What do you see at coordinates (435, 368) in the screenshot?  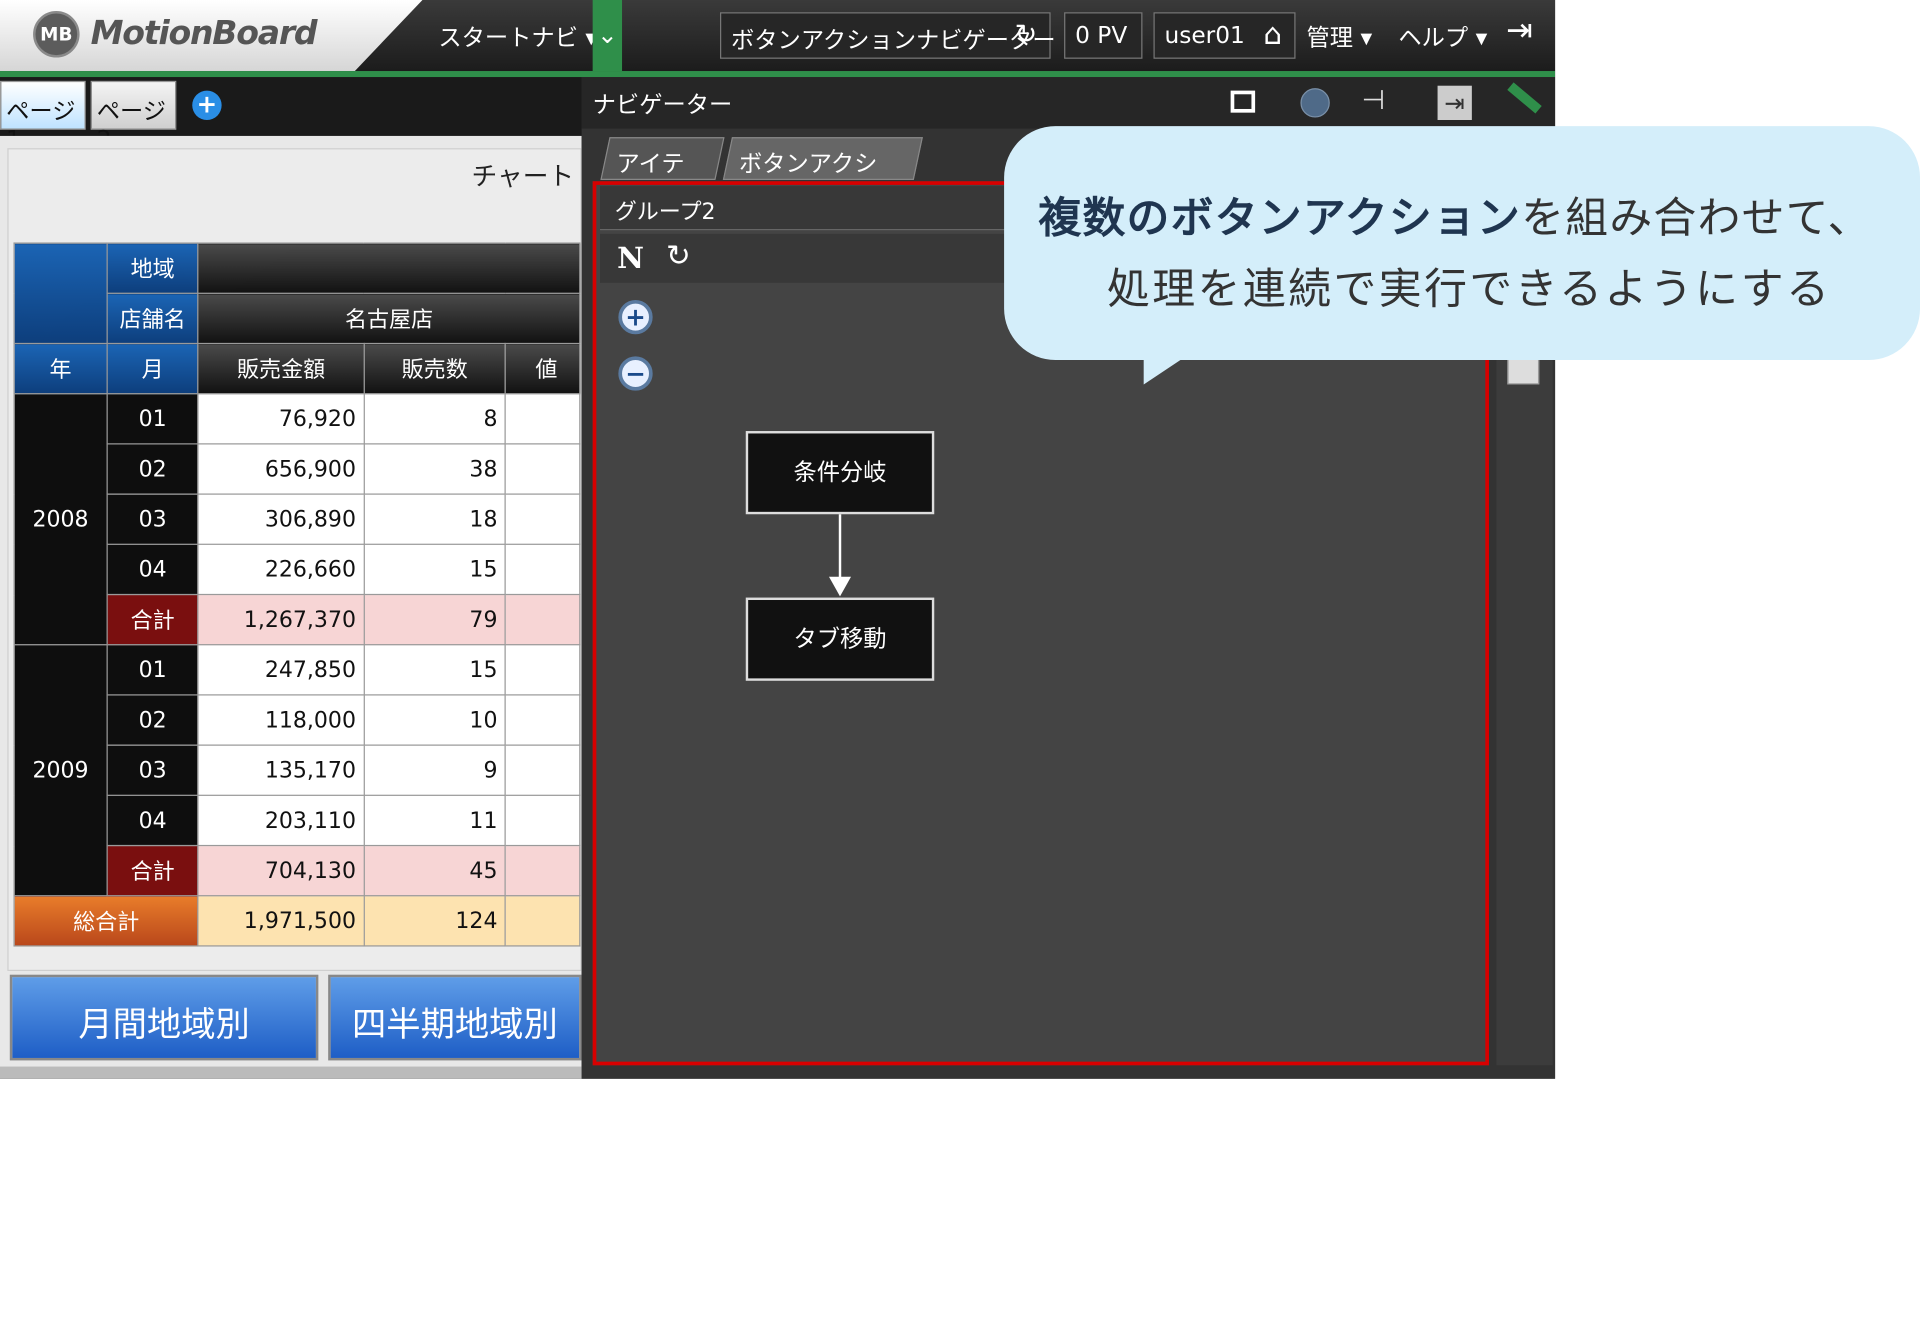 I see `count-header: 販売数` at bounding box center [435, 368].